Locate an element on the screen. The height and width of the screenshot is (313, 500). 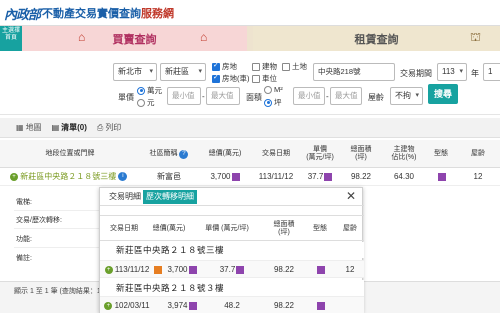
modal-table-header: 交易日期 總價(萬元) 單價 (萬元/坪) 總面積 (坪) 型態 屋齡 is located at coordinates (232, 228).